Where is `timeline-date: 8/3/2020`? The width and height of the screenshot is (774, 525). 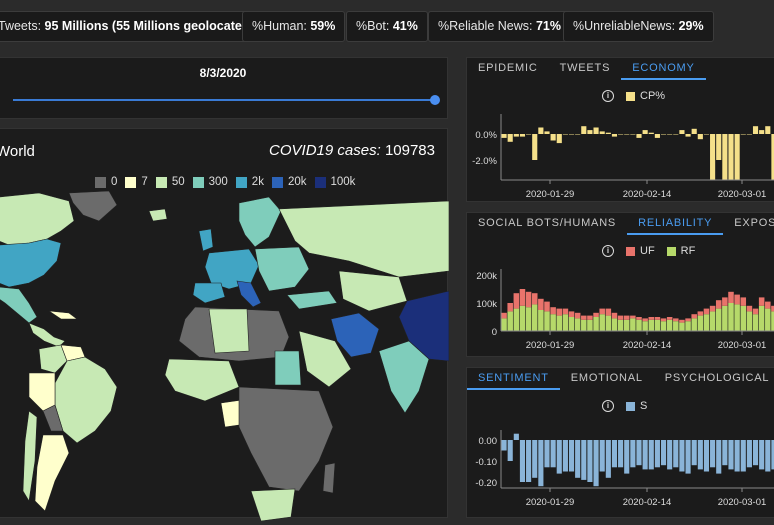 timeline-date: 8/3/2020 is located at coordinates (223, 73).